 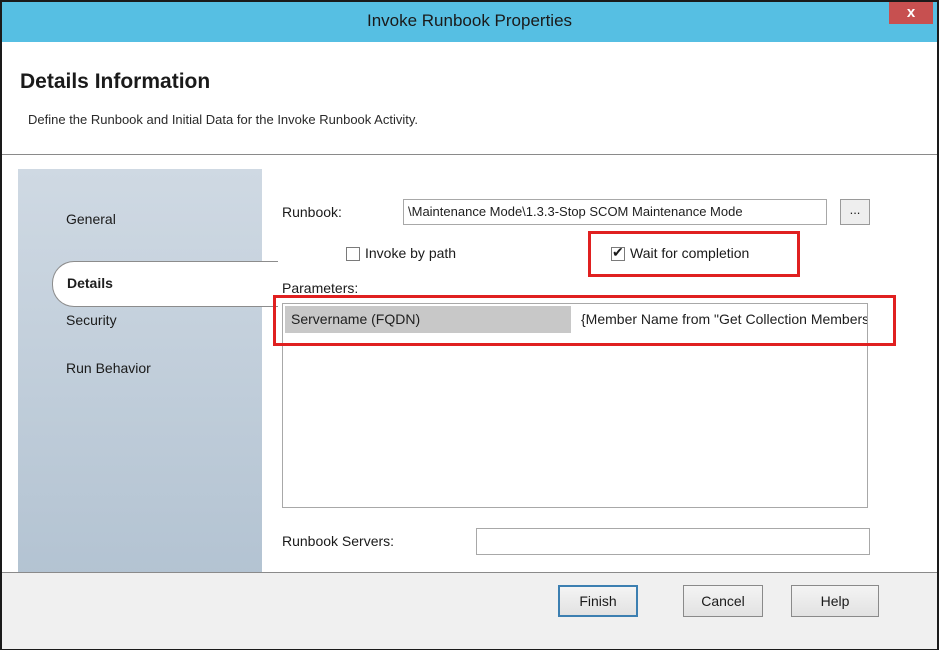 What do you see at coordinates (338, 541) in the screenshot?
I see `runbook-servers-label: Runbook Servers:` at bounding box center [338, 541].